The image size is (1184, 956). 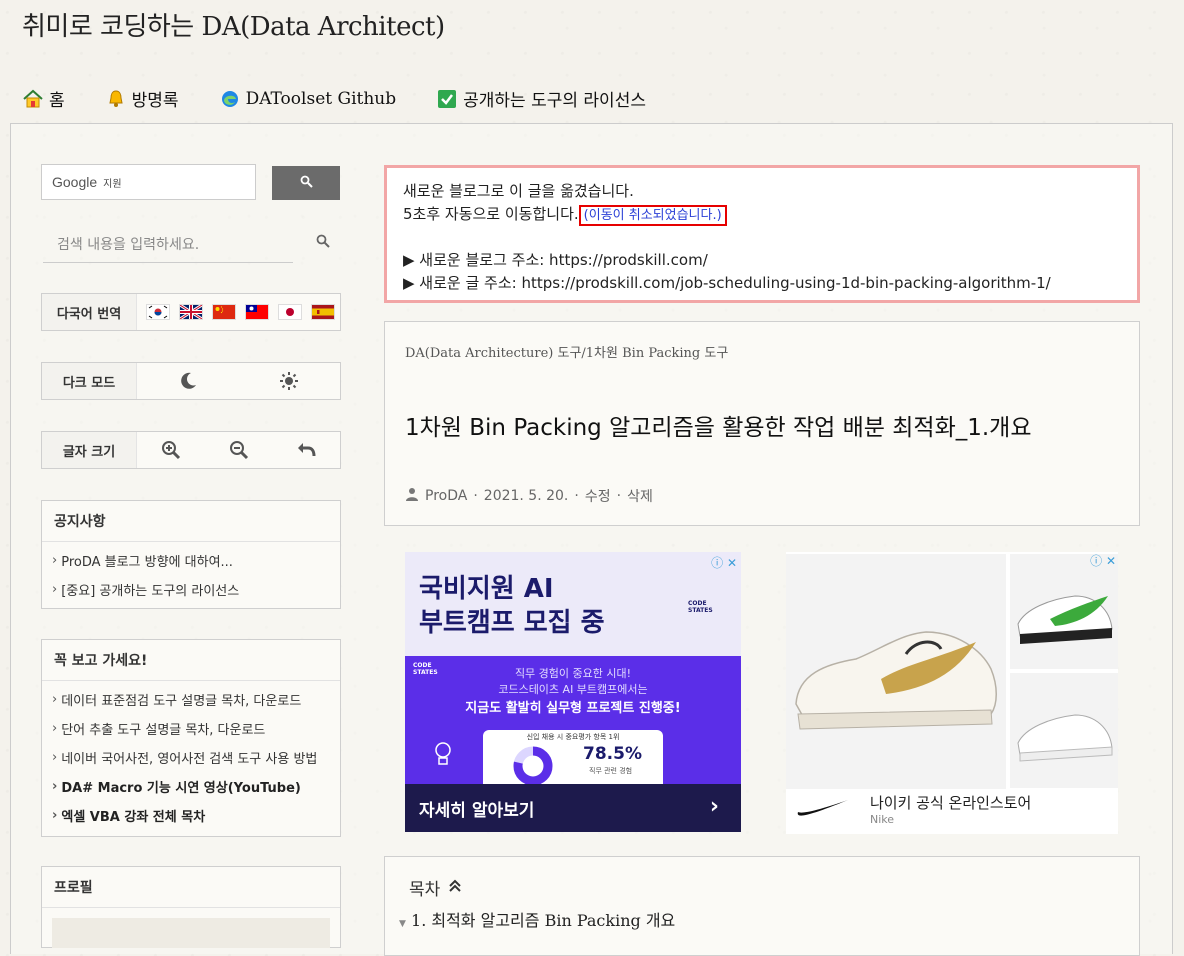 I want to click on ad-body-3: 지금도 활발히 실무형 프로젝트 진행중!, so click(x=573, y=708).